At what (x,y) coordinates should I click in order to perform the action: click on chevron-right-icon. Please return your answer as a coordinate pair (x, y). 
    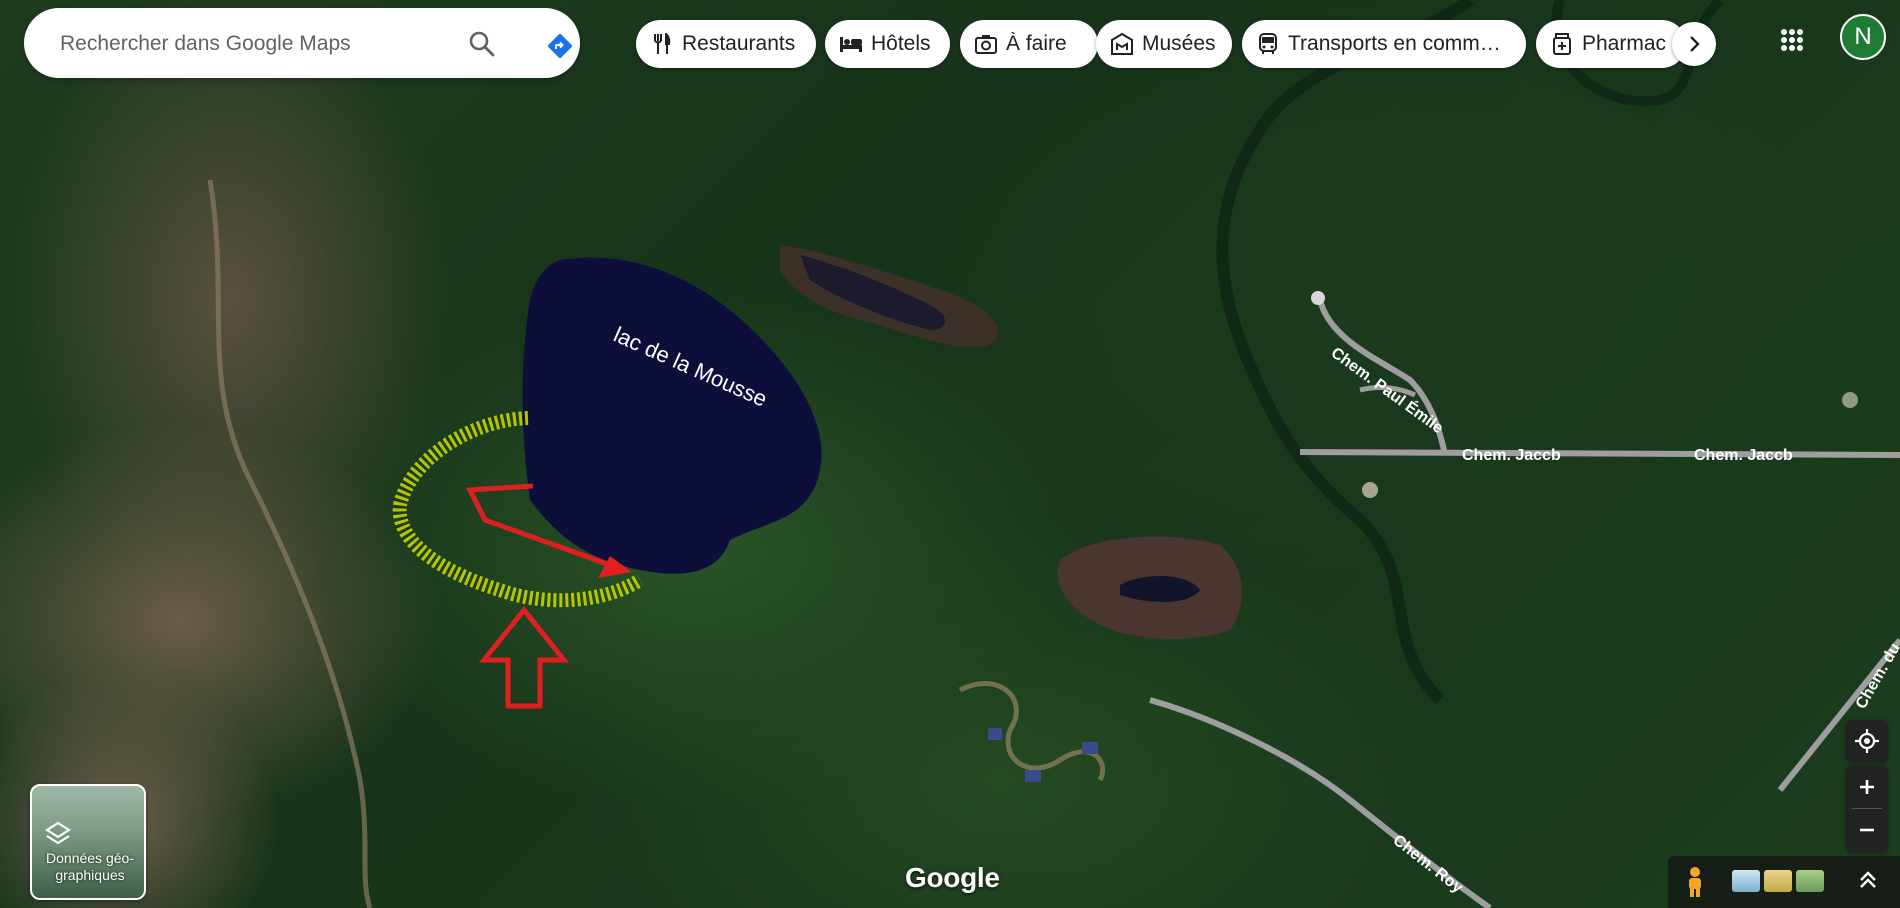
    Looking at the image, I should click on (1695, 44).